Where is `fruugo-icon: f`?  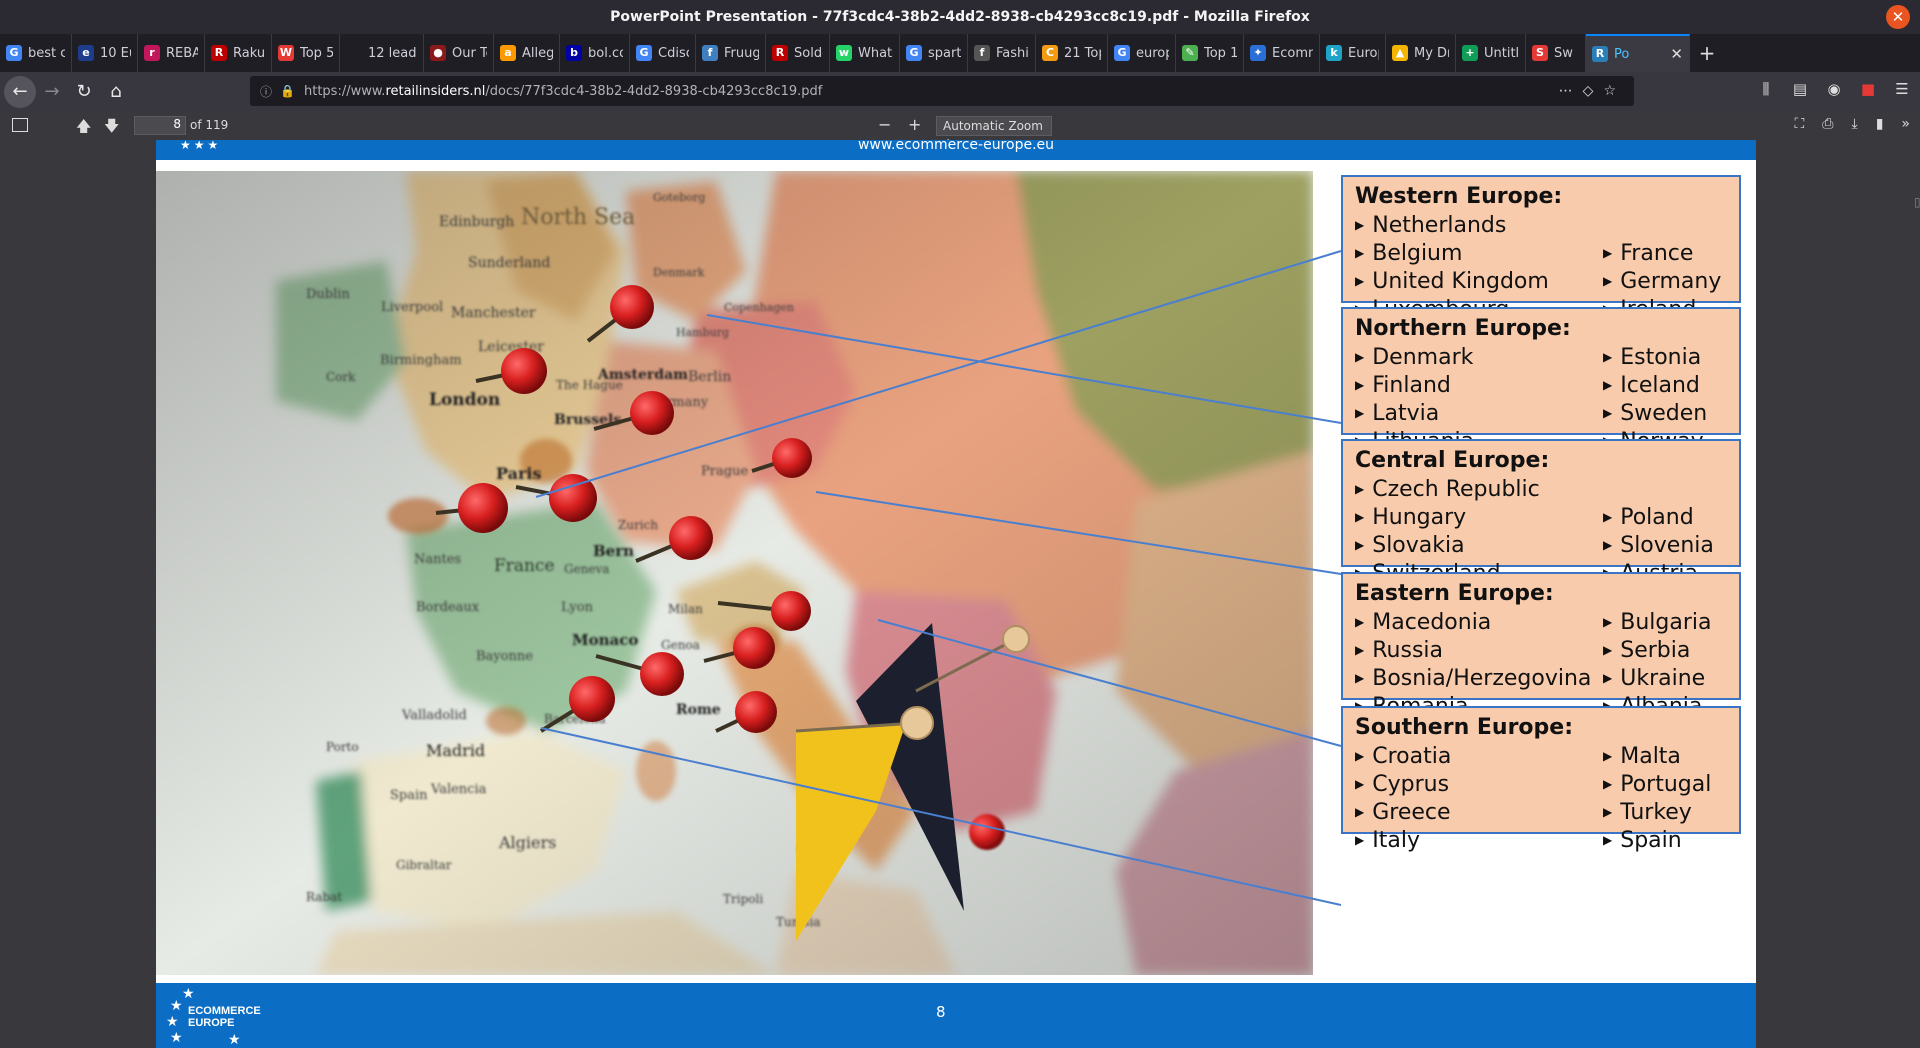
fruugo-icon: f is located at coordinates (710, 53).